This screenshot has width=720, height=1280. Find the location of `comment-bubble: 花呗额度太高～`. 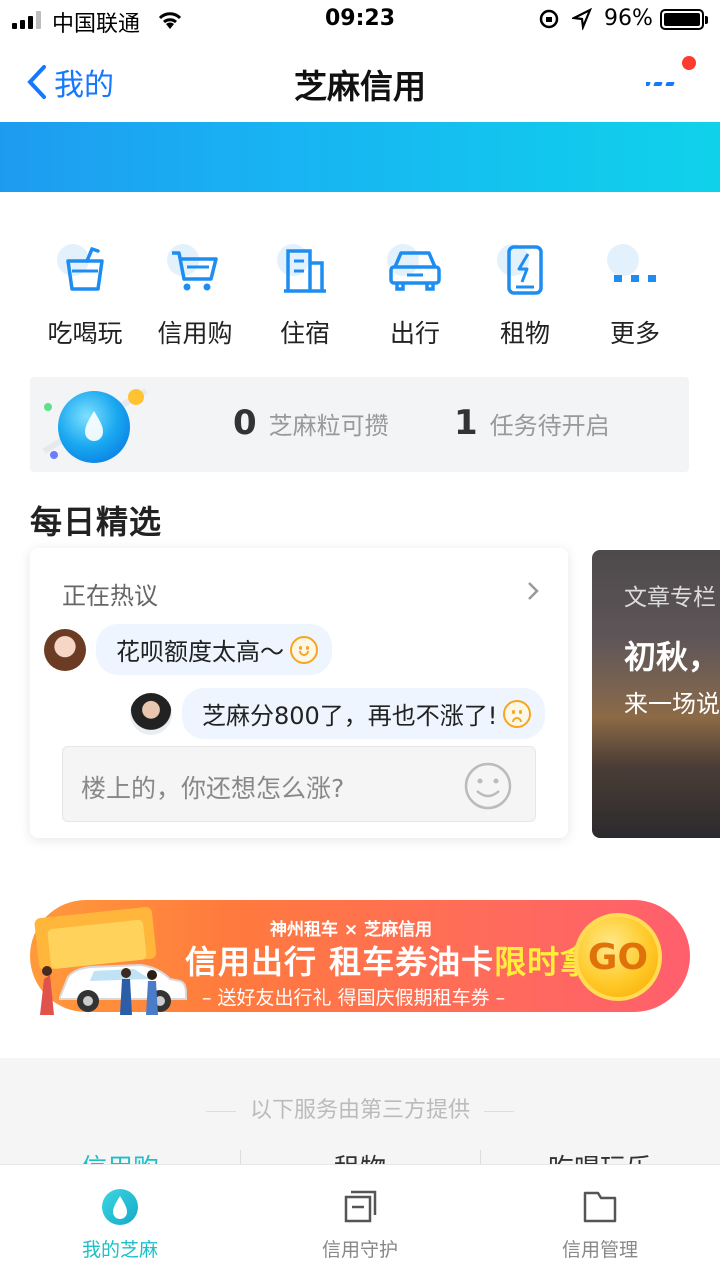

comment-bubble: 花呗额度太高～ is located at coordinates (214, 649).